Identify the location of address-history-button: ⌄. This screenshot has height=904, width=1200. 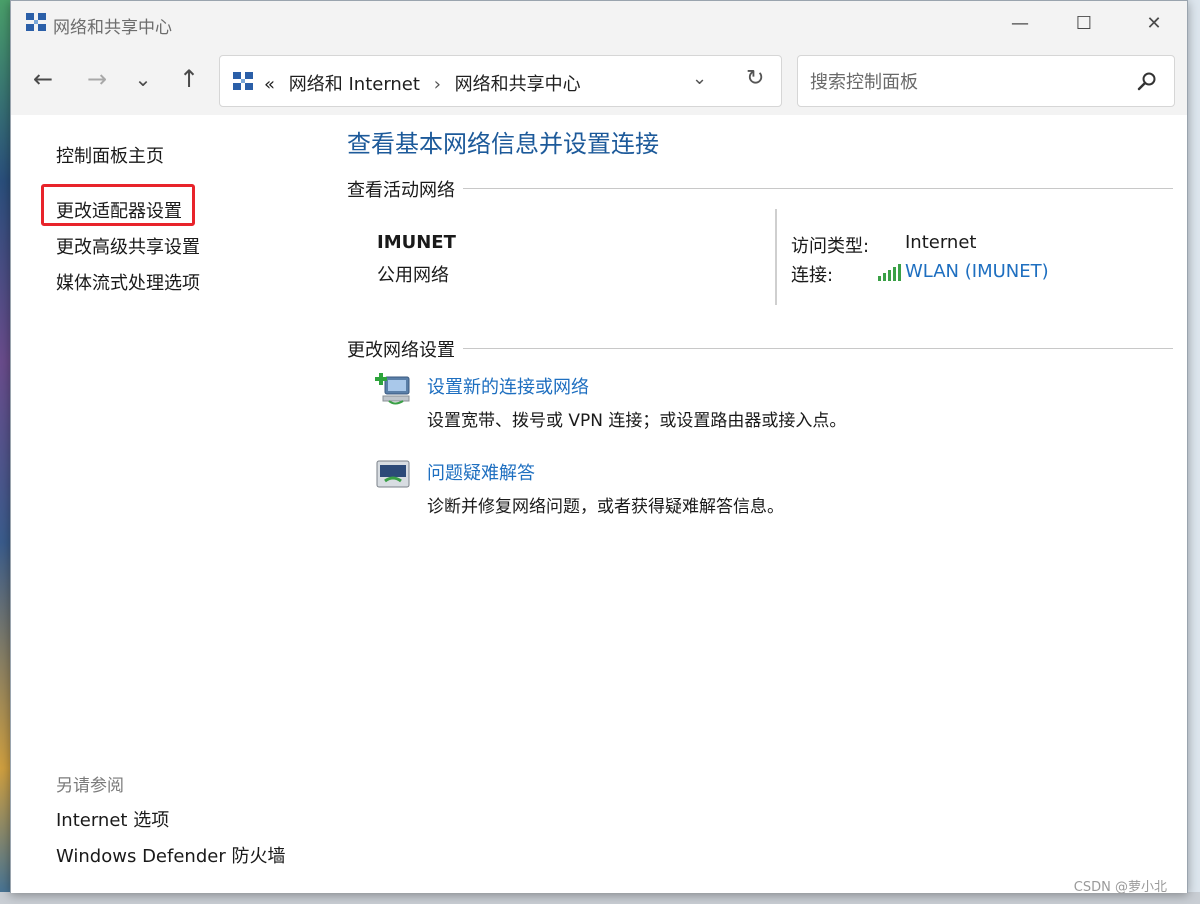
(704, 80).